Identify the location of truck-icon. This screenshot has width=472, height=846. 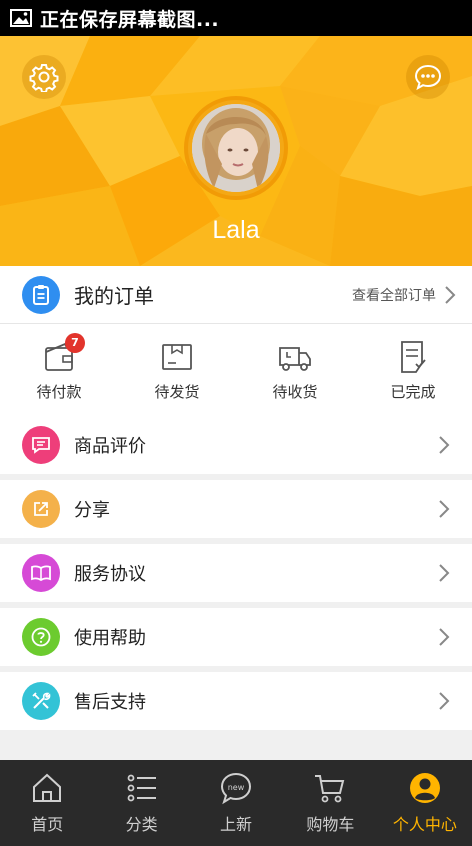
(295, 357).